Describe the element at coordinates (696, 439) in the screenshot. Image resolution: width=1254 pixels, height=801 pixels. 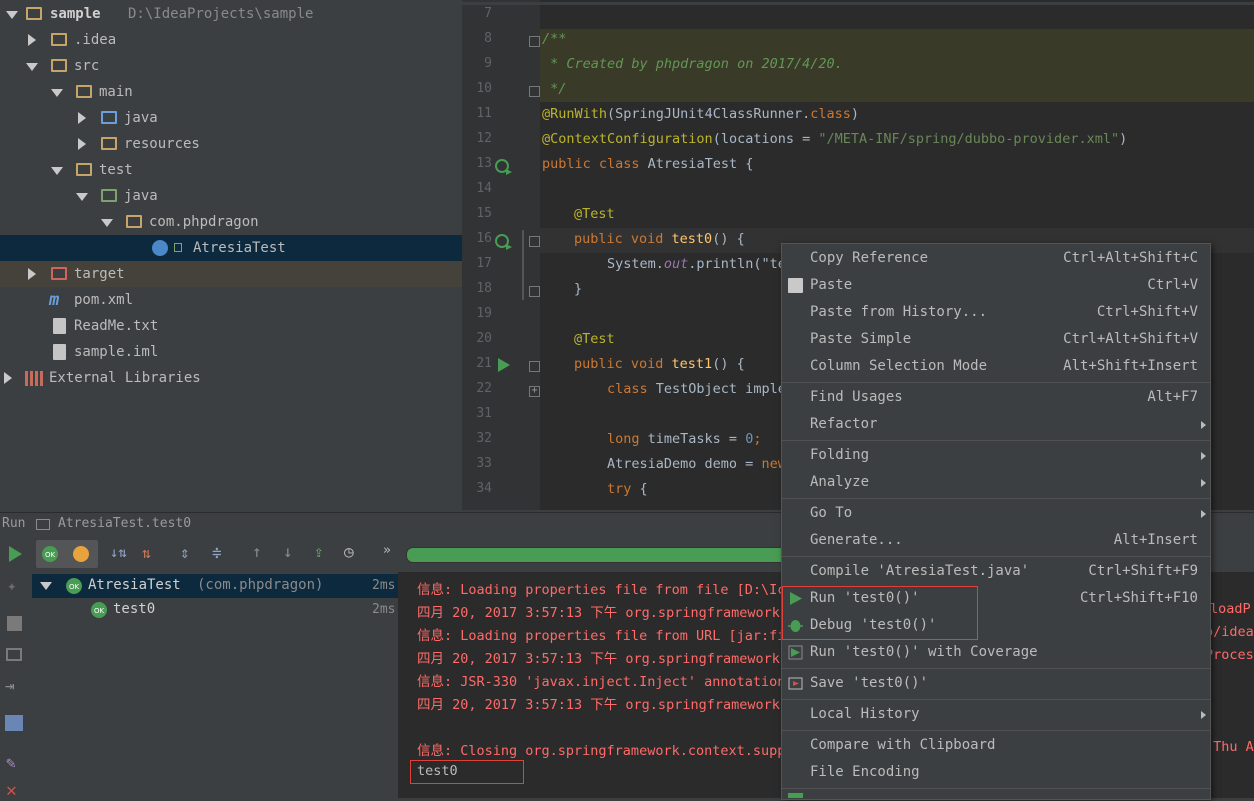
I see `code-token: timeTasks =` at that location.